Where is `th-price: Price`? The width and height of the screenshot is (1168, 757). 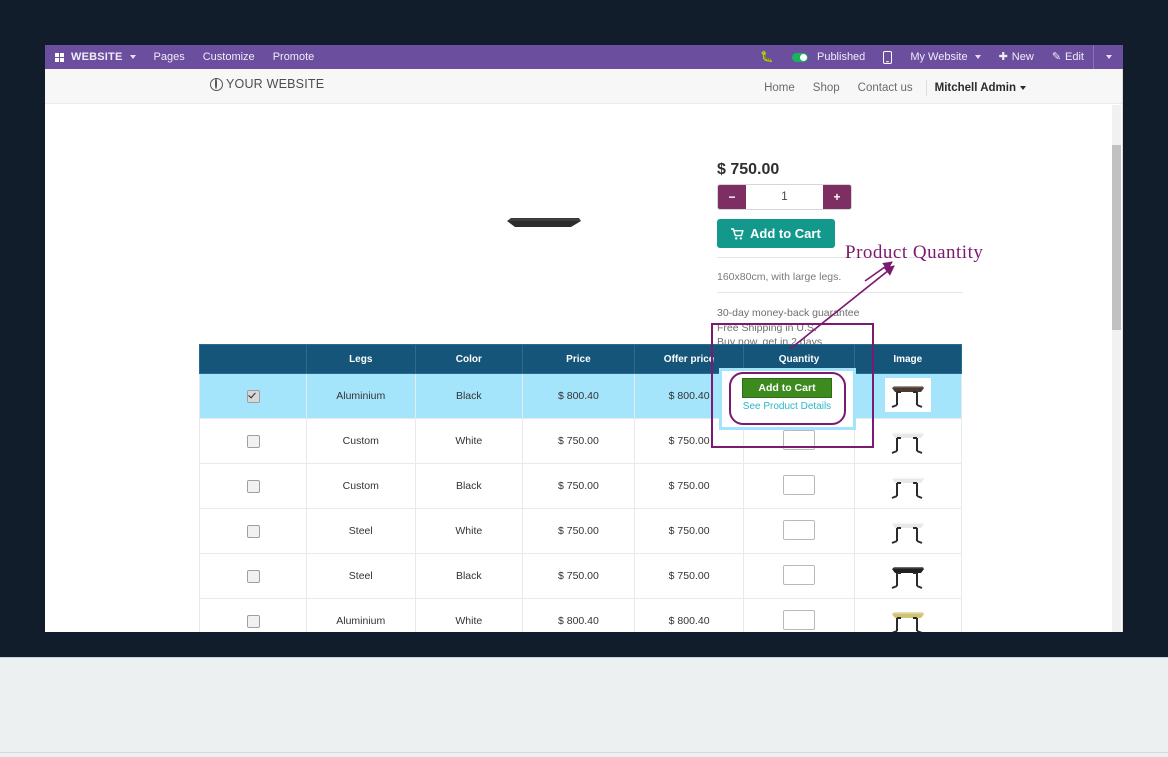 th-price: Price is located at coordinates (578, 359).